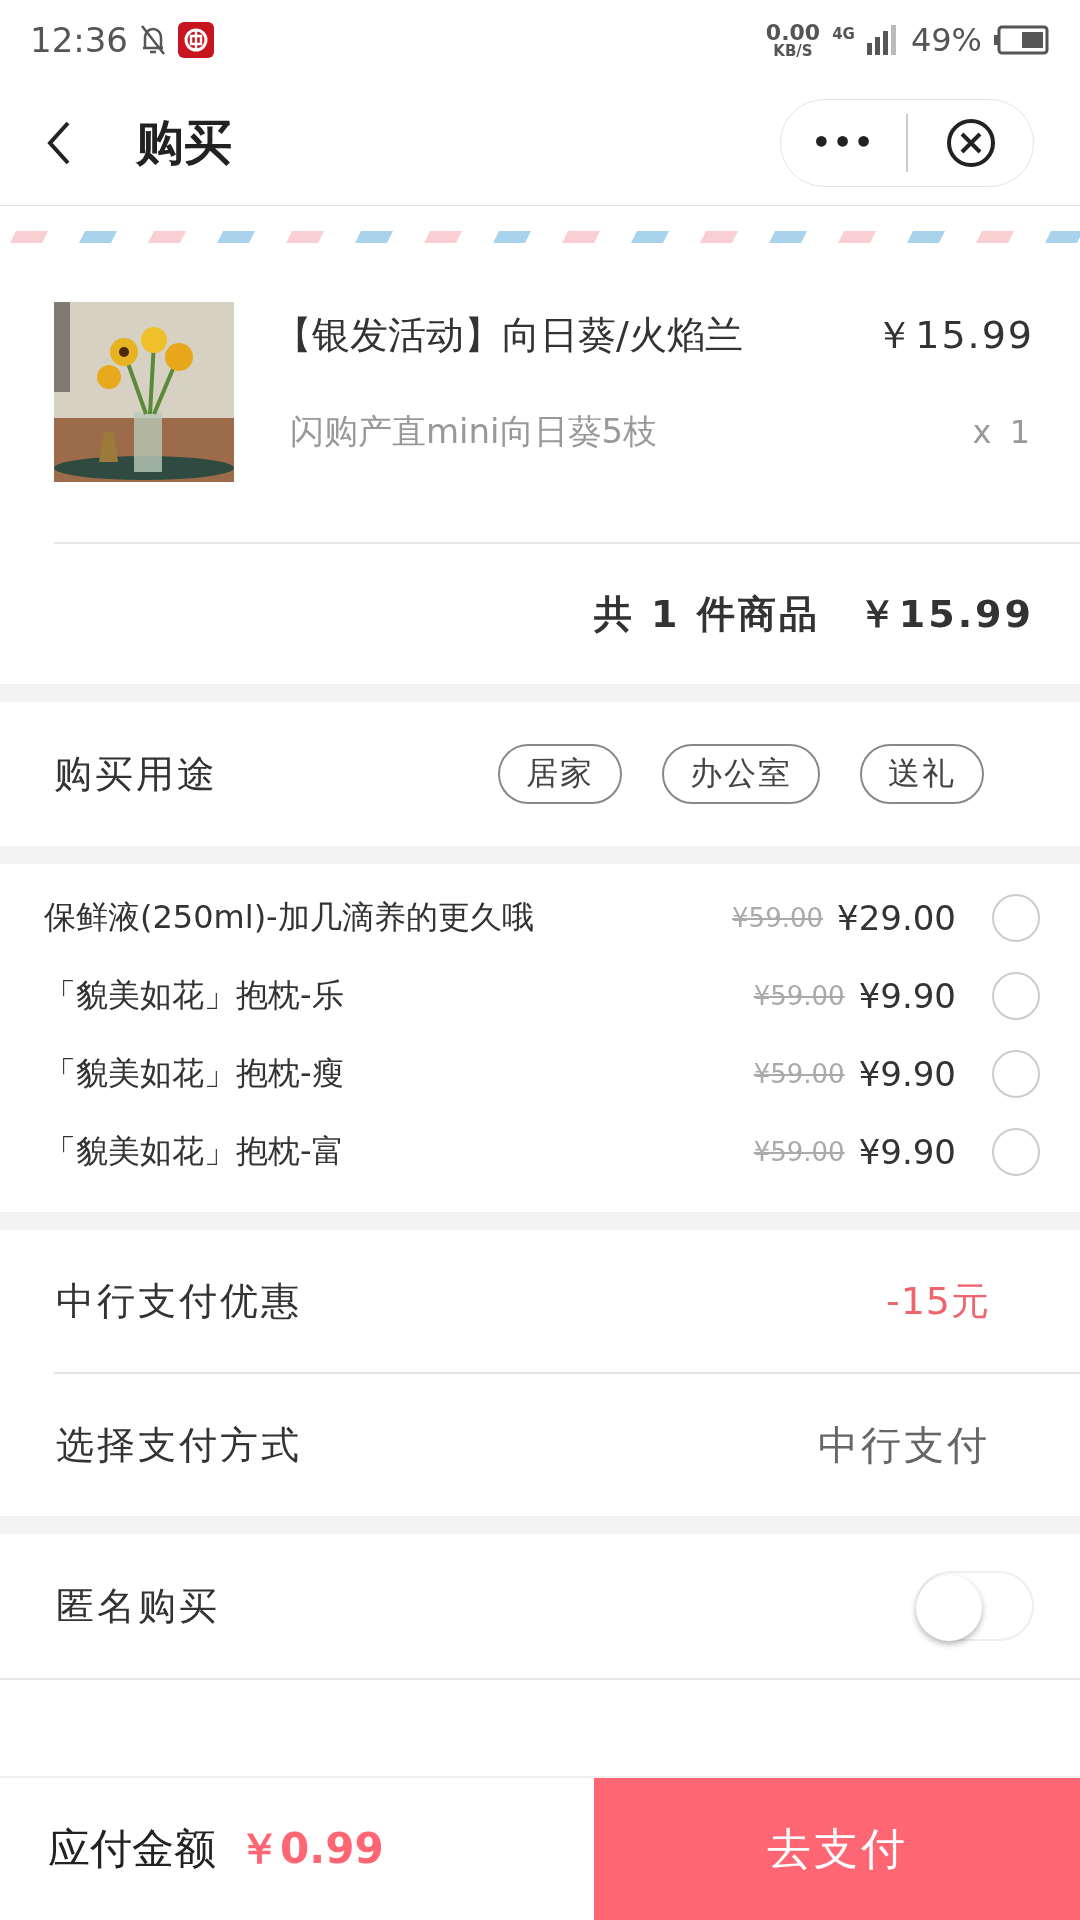  Describe the element at coordinates (946, 40) in the screenshot. I see `battery-percent: 49%` at that location.